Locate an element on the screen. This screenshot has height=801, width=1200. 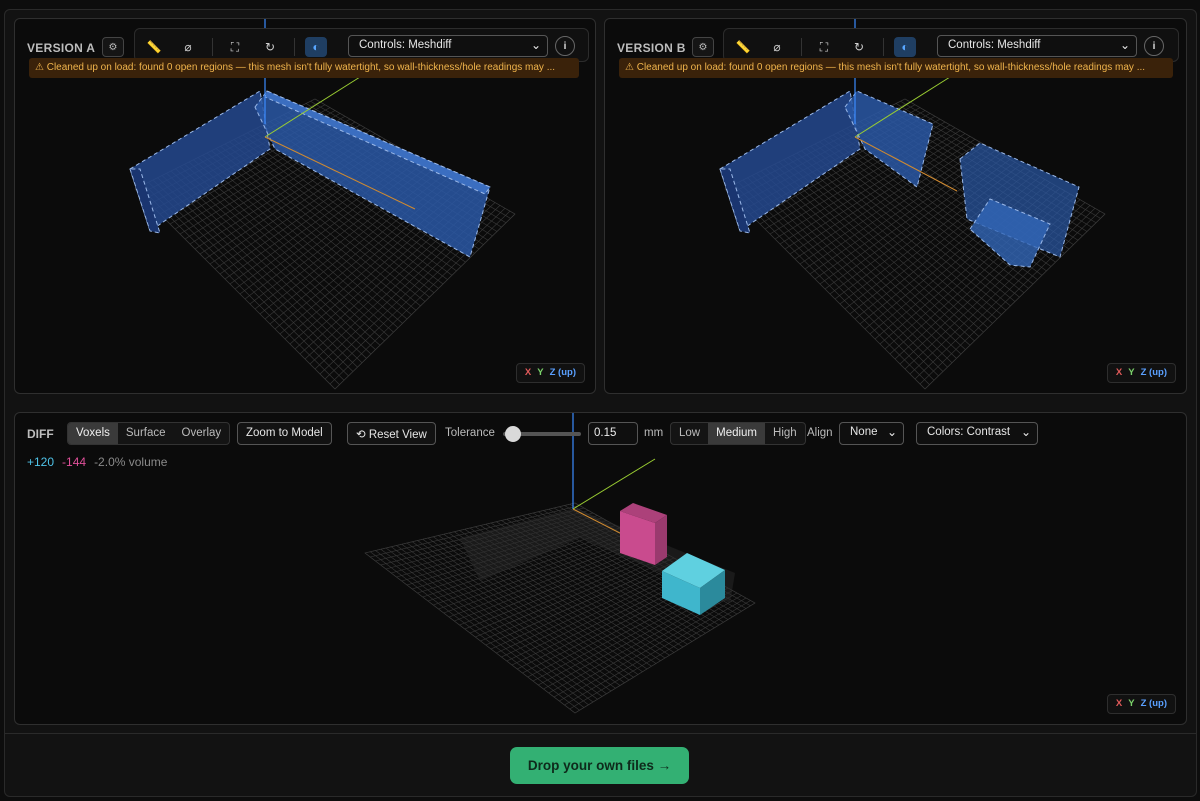
diff-stats: +120 -144 -2.0% volume is located at coordinates (97, 462).